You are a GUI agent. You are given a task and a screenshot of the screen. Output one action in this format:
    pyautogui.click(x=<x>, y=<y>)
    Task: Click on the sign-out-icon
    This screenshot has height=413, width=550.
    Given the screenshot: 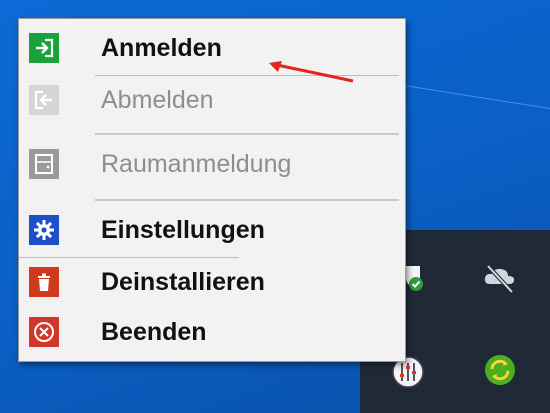 What is the action you would take?
    pyautogui.click(x=44, y=100)
    